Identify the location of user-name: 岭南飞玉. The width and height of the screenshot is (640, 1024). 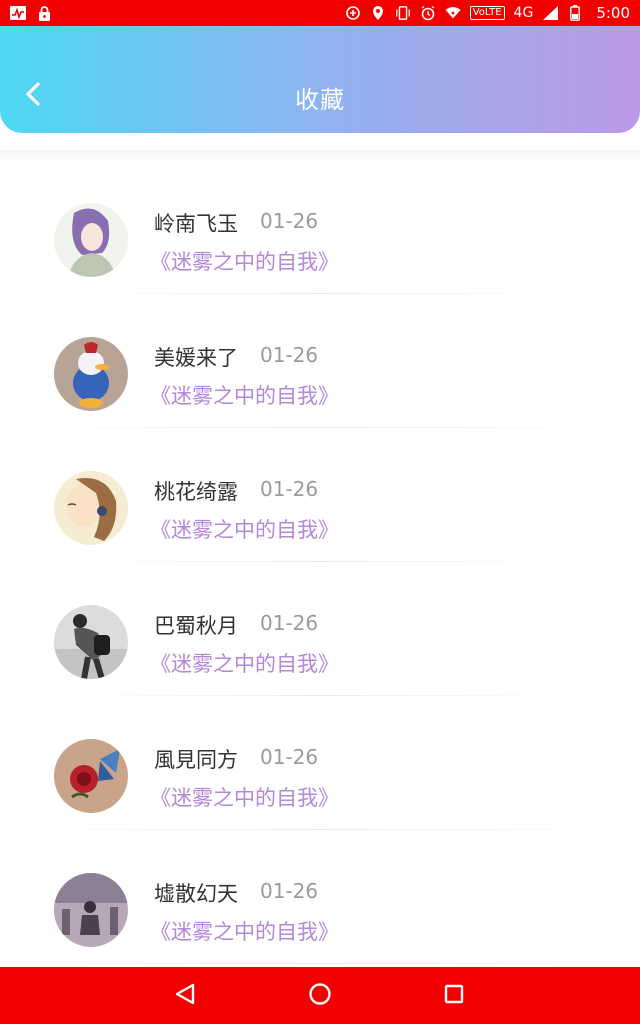
(196, 224).